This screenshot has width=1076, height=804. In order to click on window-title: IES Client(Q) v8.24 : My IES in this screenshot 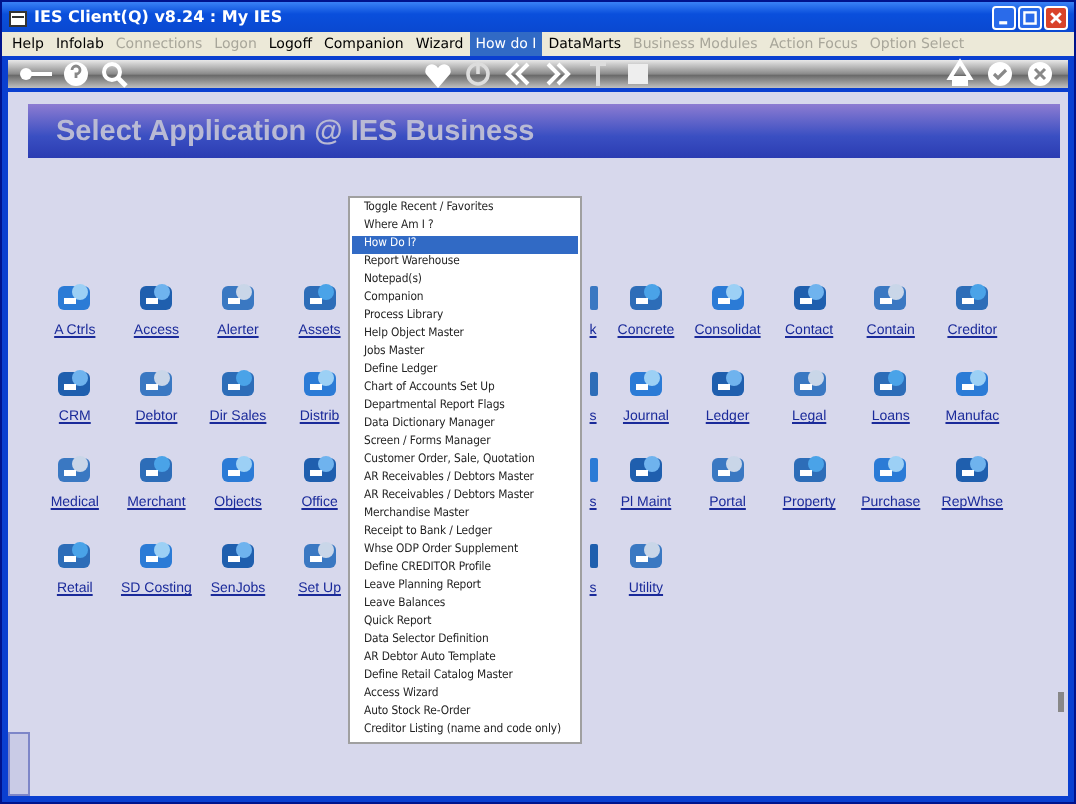, I will do `click(159, 17)`.